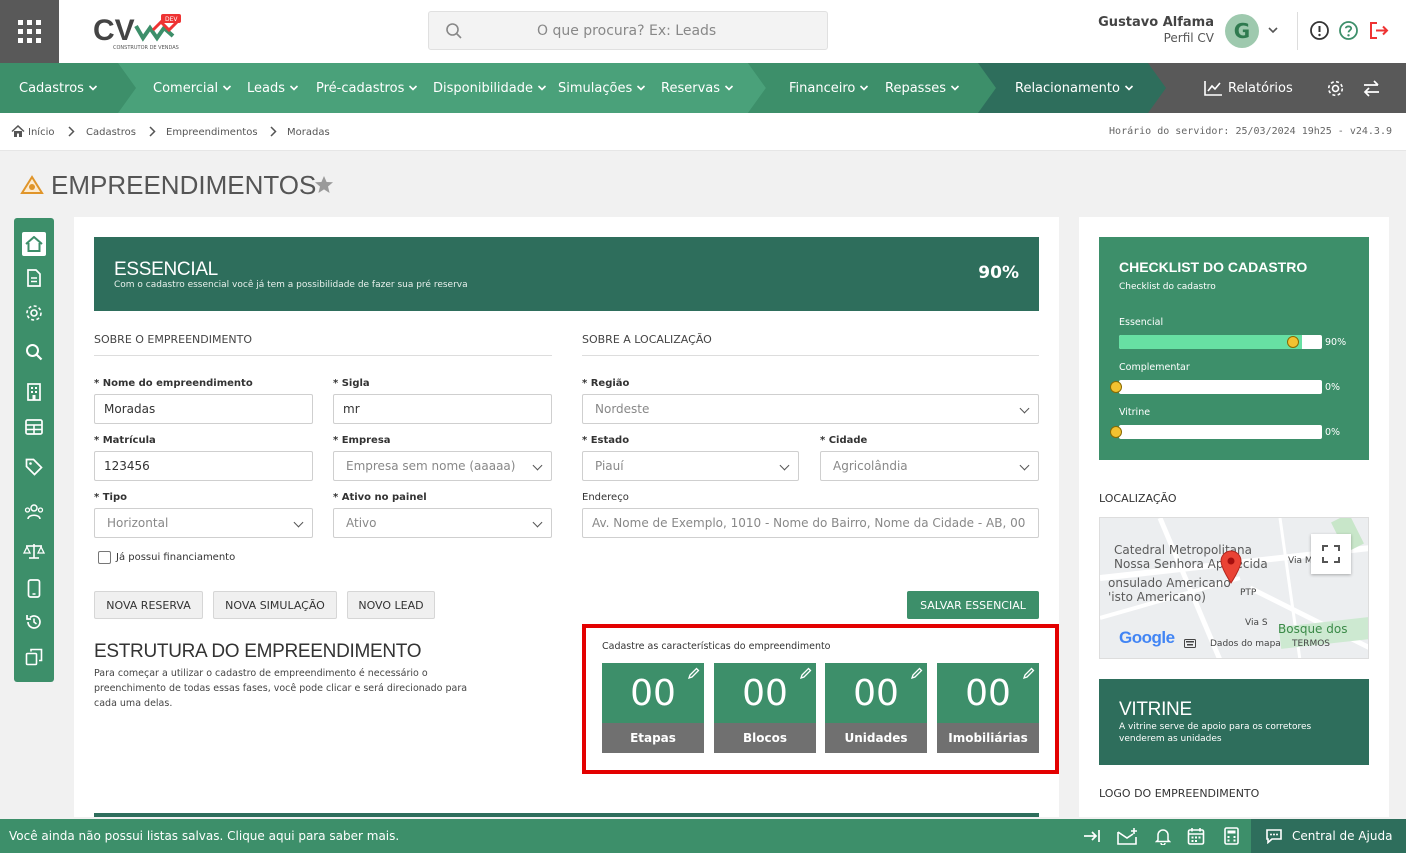  I want to click on nav-simulacoes: Simulações, so click(602, 88).